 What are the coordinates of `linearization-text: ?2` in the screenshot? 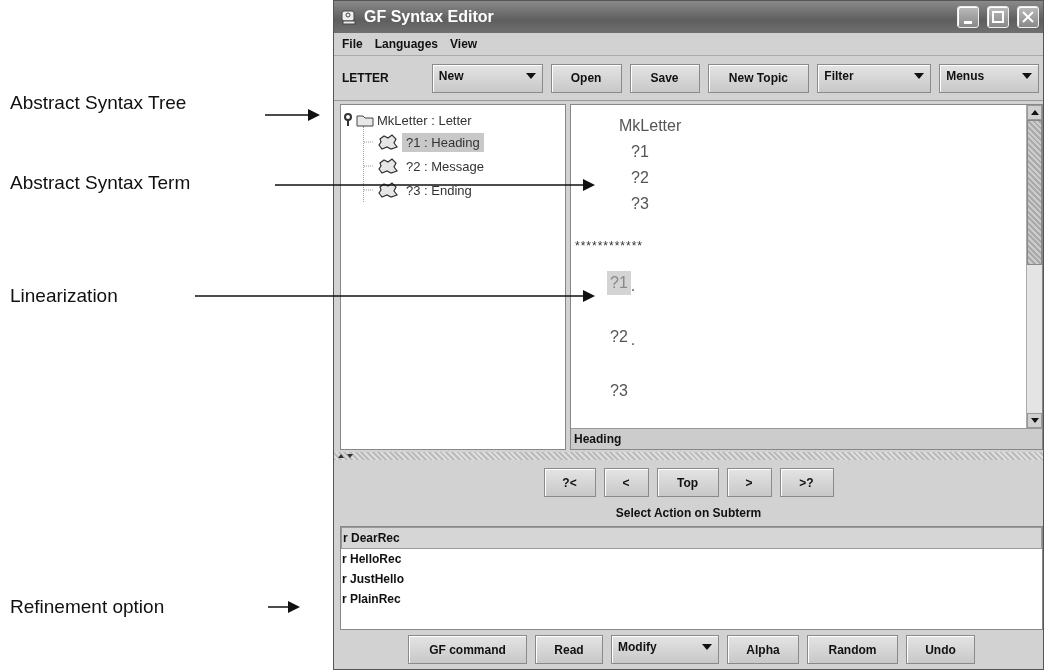 It's located at (619, 337).